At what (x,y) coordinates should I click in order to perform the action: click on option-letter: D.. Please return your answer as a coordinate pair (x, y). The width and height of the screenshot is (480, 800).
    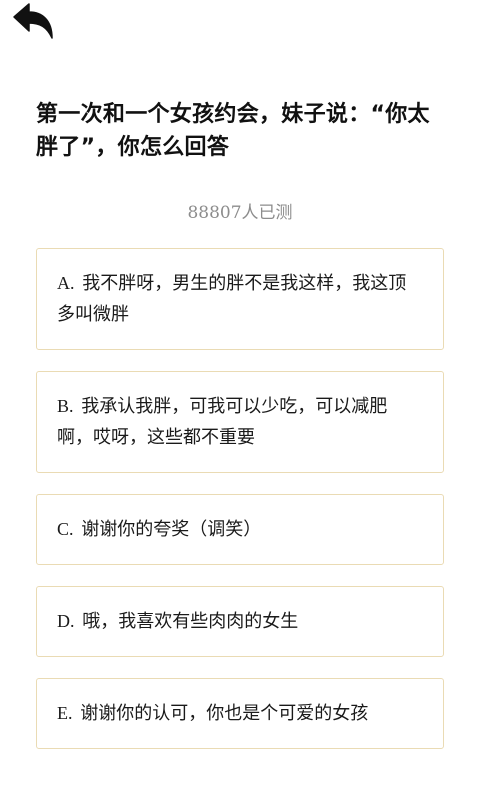
    Looking at the image, I should click on (66, 621).